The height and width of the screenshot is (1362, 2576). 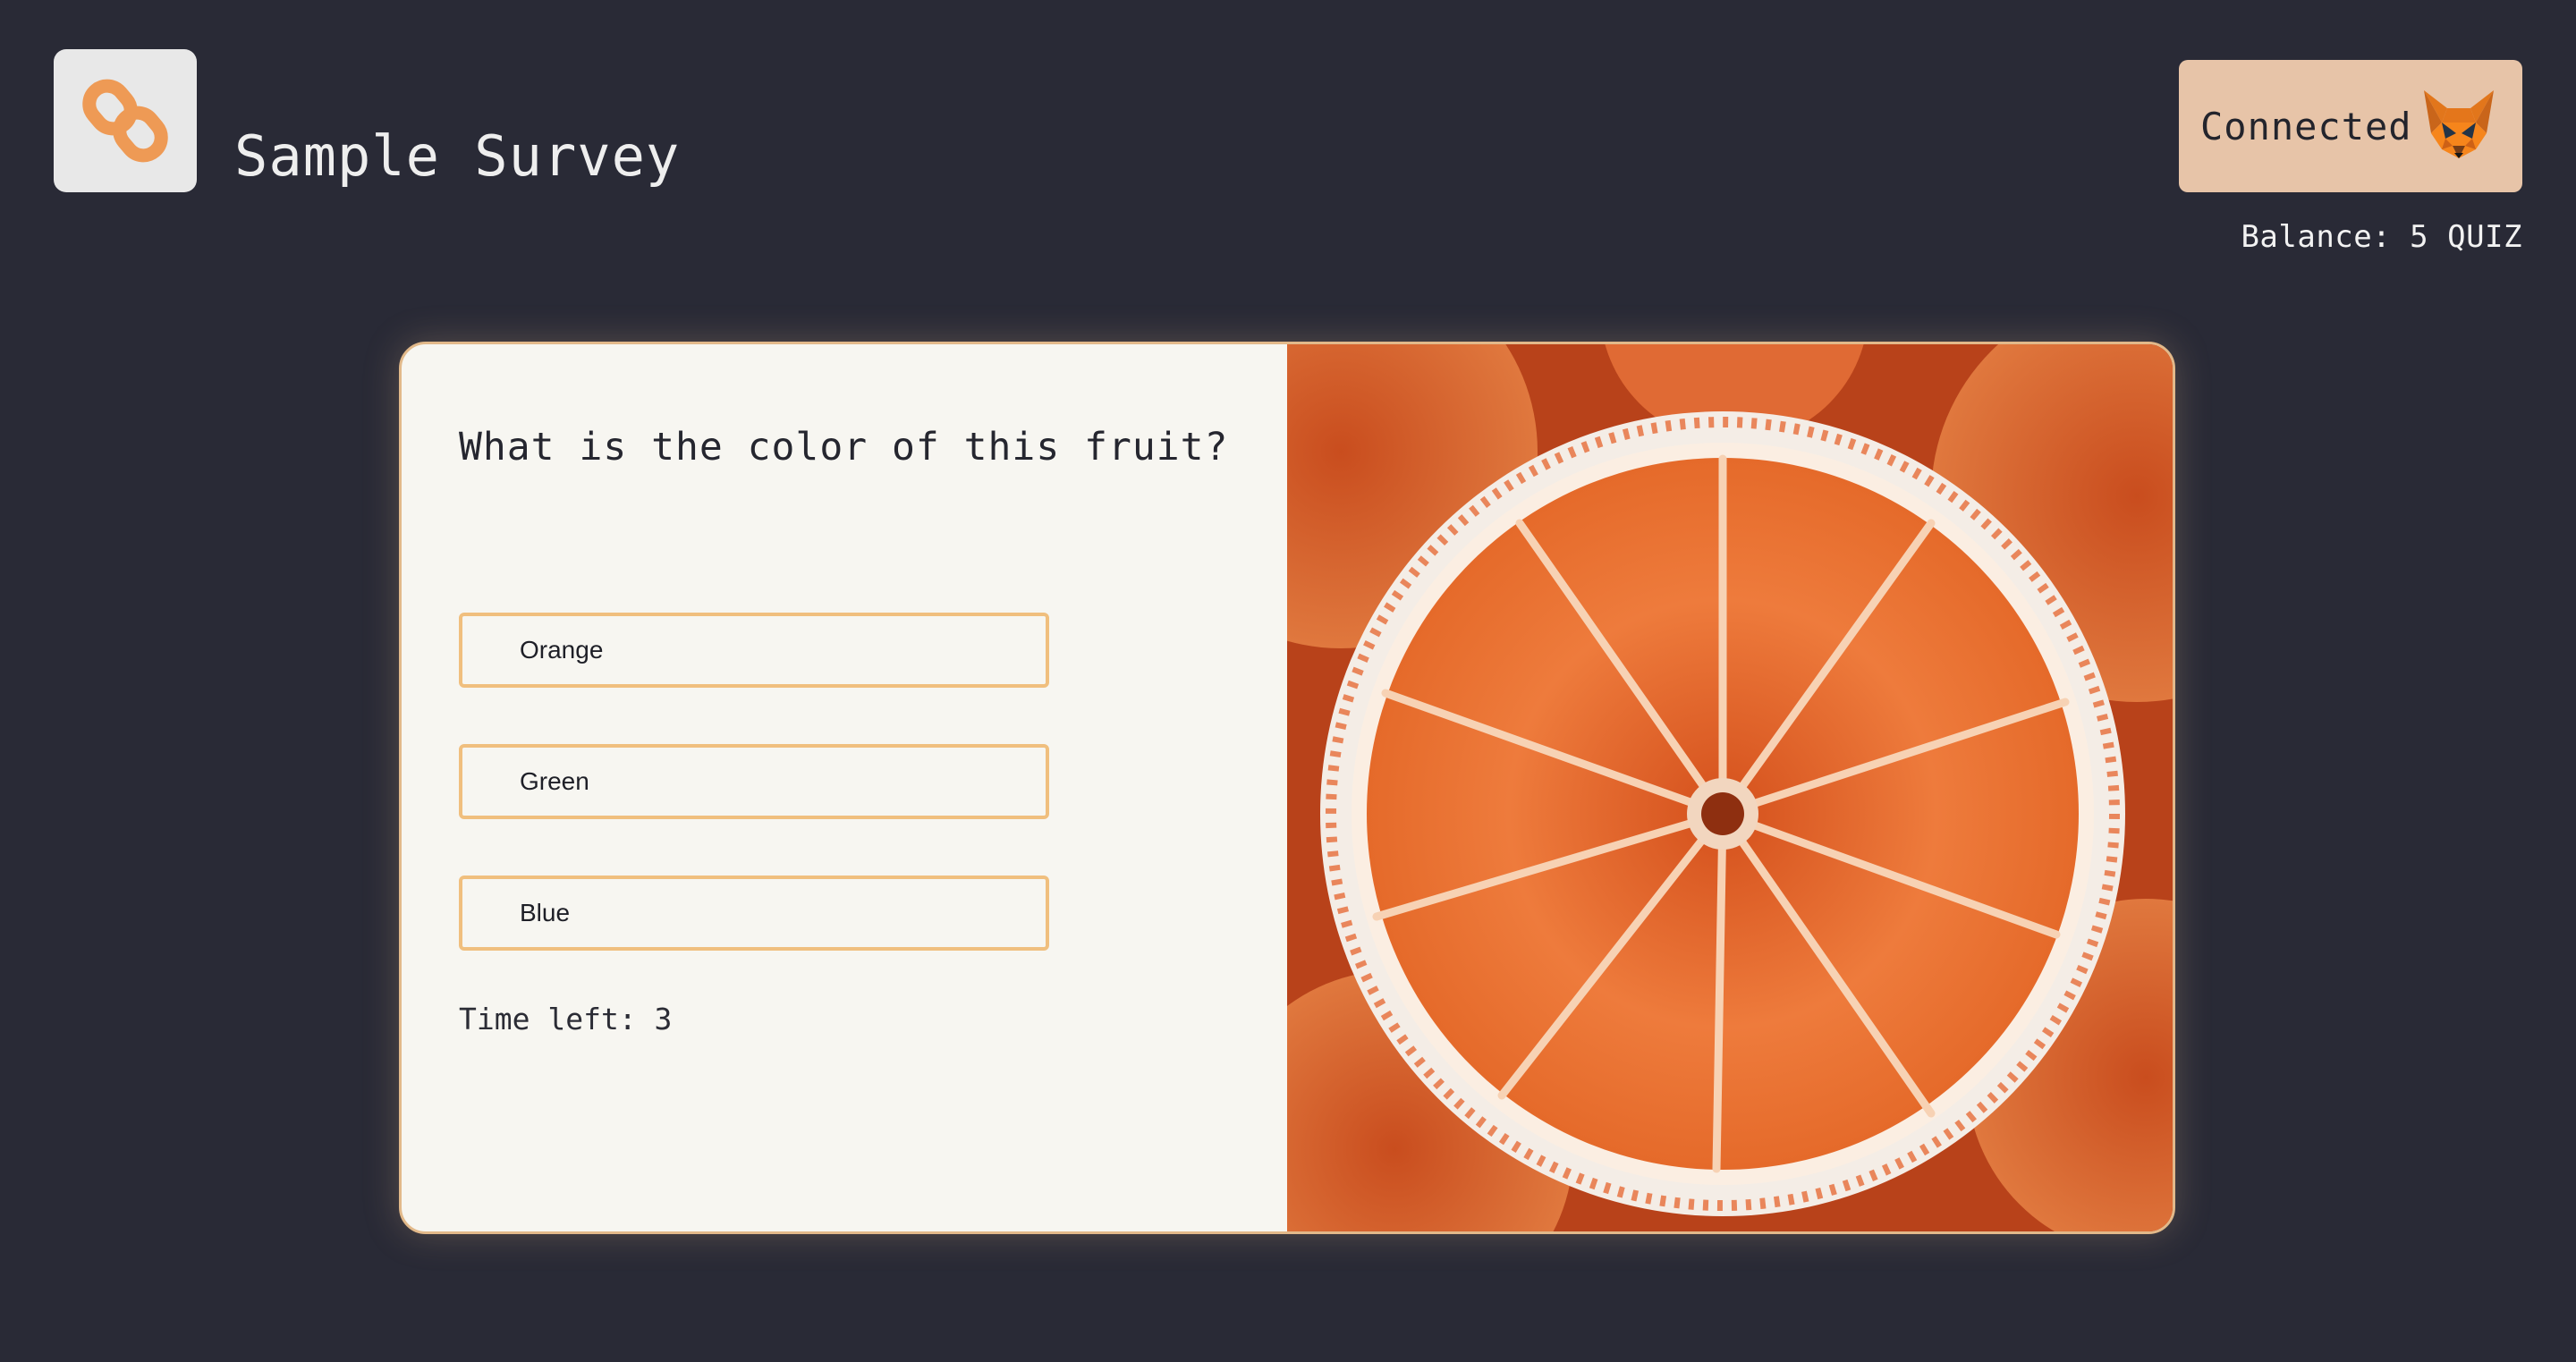 What do you see at coordinates (754, 650) in the screenshot?
I see `answer-option-orange: Orange` at bounding box center [754, 650].